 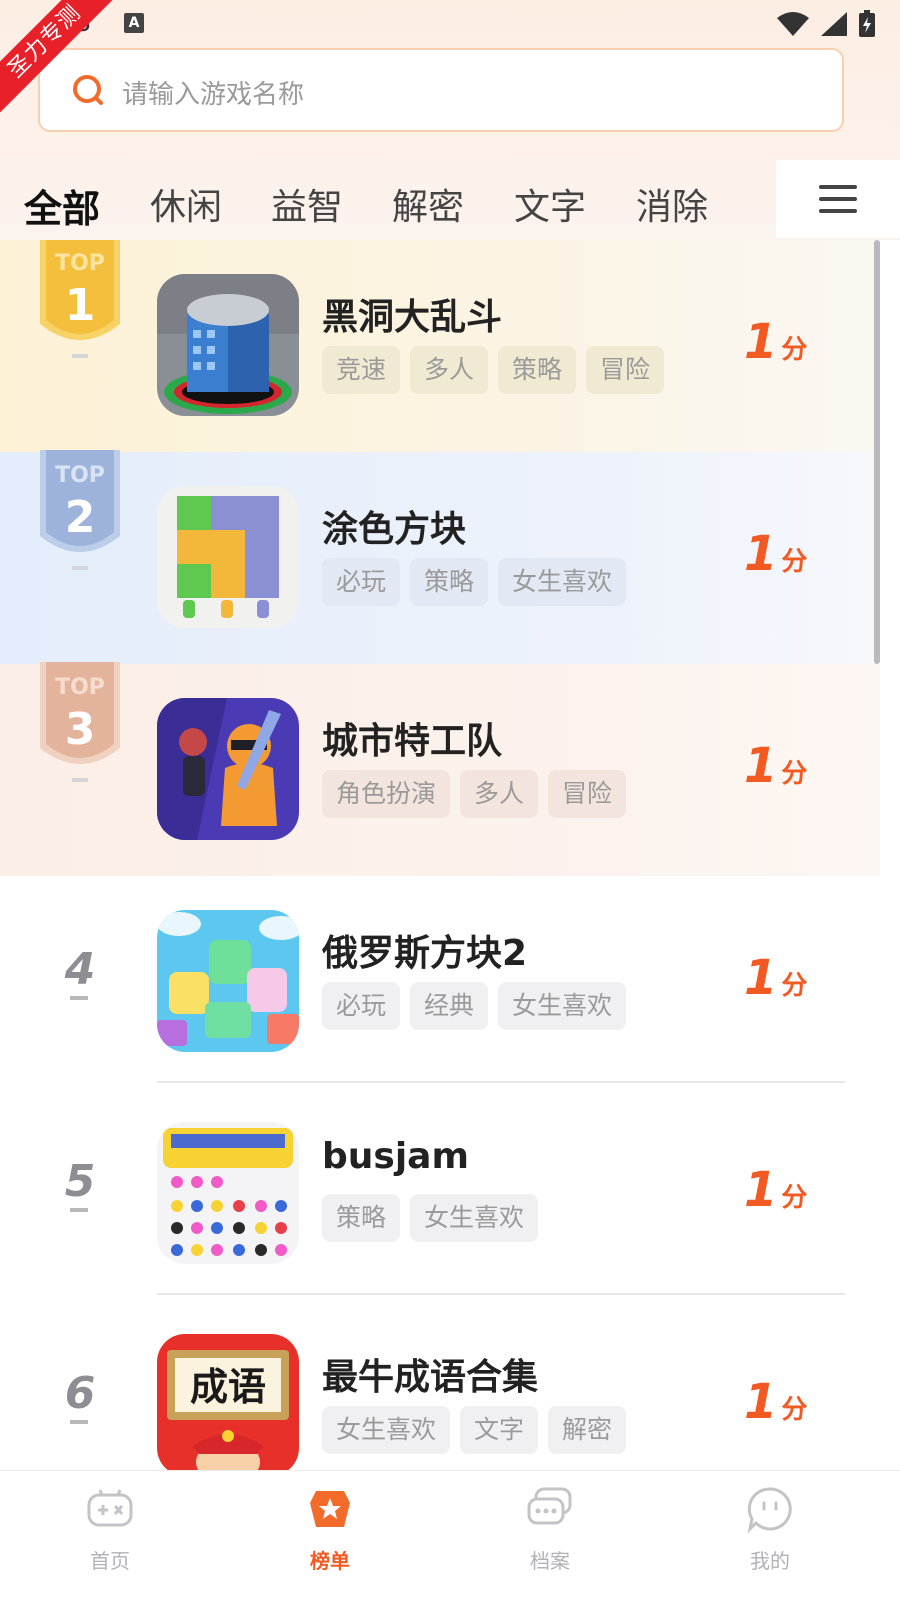 What do you see at coordinates (80, 1393) in the screenshot?
I see `rank-number: 6` at bounding box center [80, 1393].